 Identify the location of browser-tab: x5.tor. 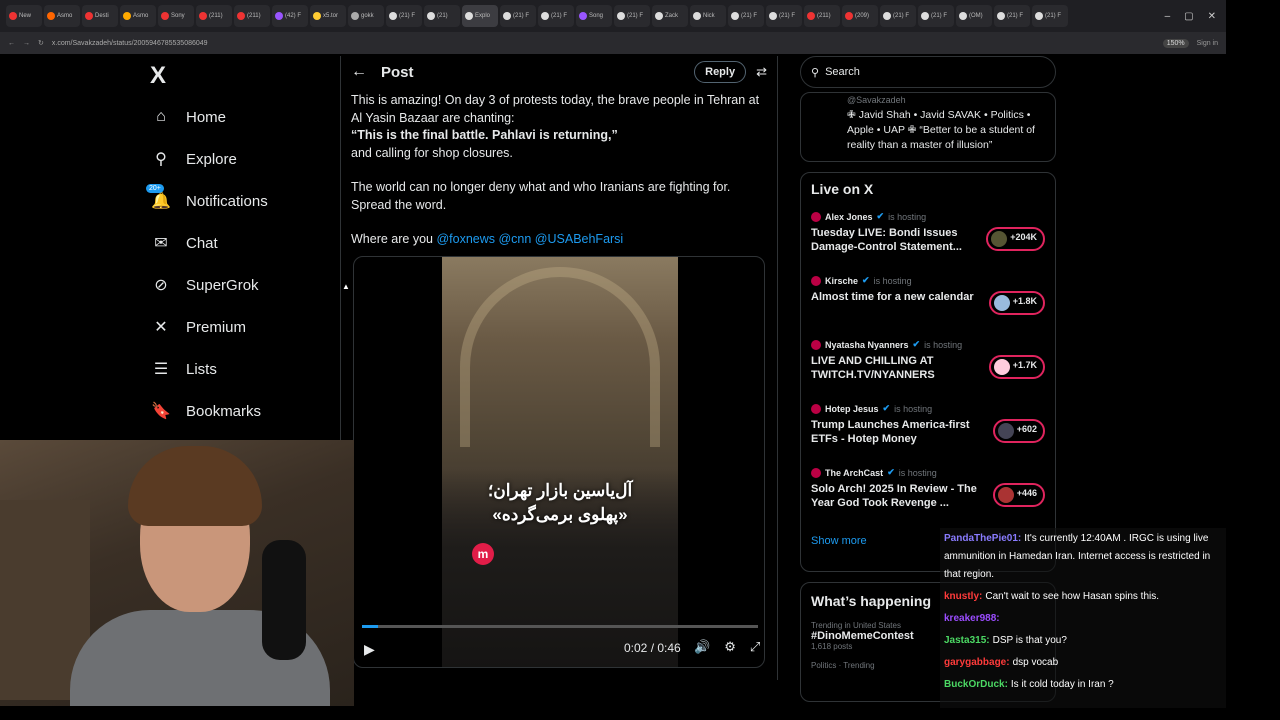
(328, 16).